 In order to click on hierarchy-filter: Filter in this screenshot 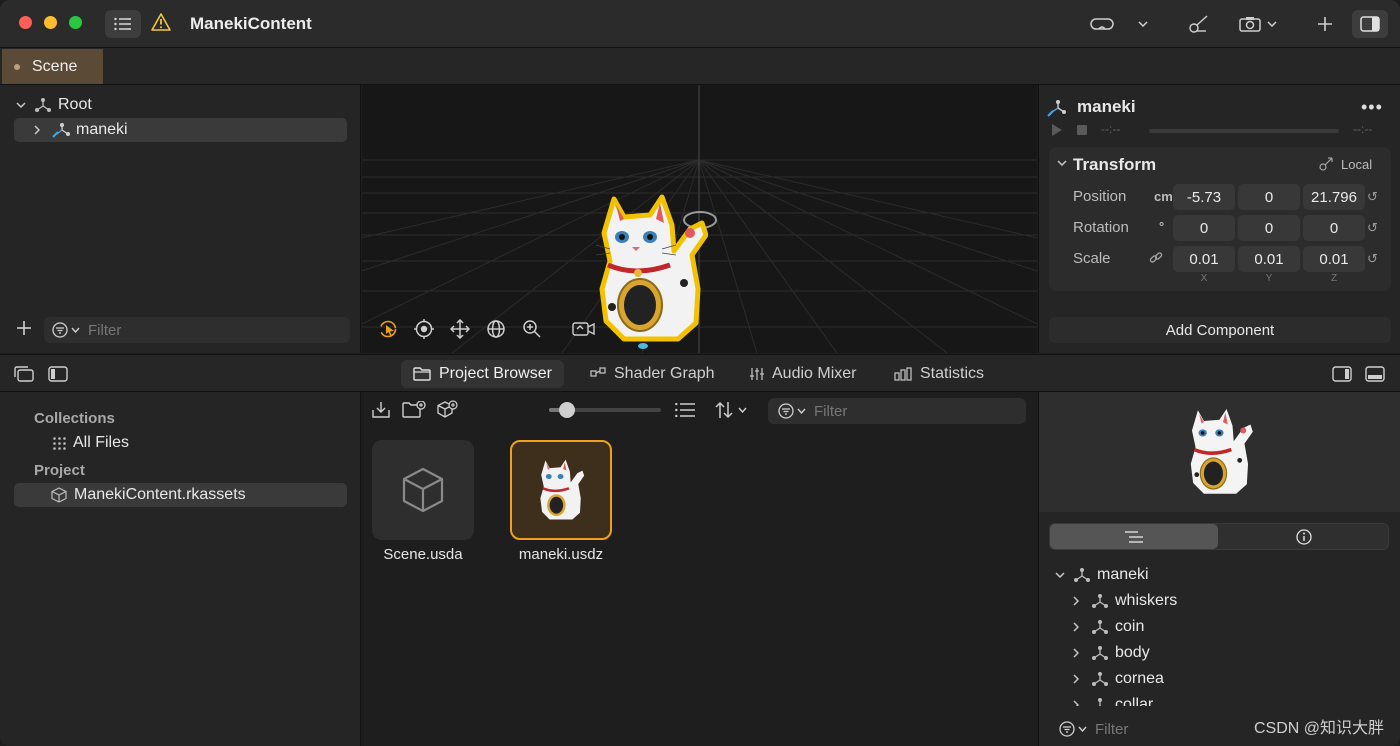, I will do `click(197, 330)`.